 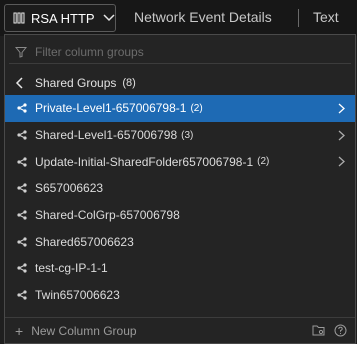 What do you see at coordinates (77, 295) in the screenshot?
I see `column-group-name: Twin657006623` at bounding box center [77, 295].